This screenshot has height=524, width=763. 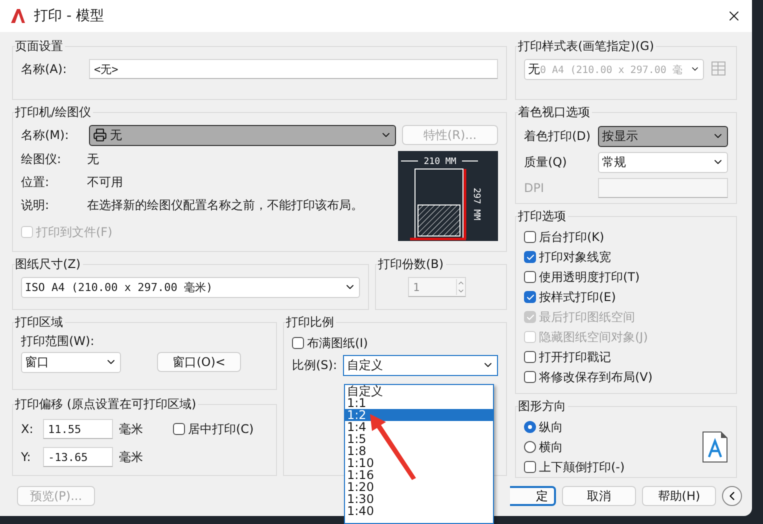 I want to click on checkbox-label: 使用透明度打印(T), so click(x=589, y=277).